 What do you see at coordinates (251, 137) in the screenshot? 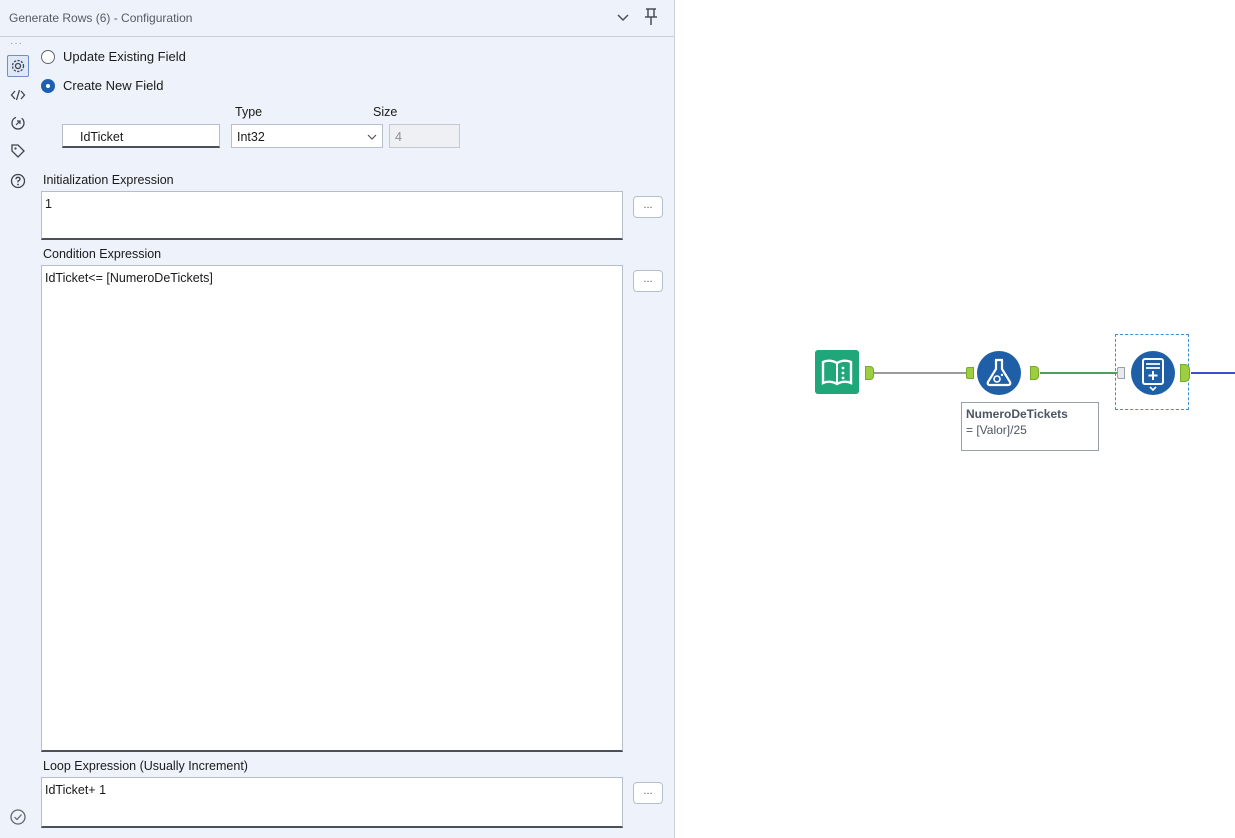
I see `type-select-value: Int32` at bounding box center [251, 137].